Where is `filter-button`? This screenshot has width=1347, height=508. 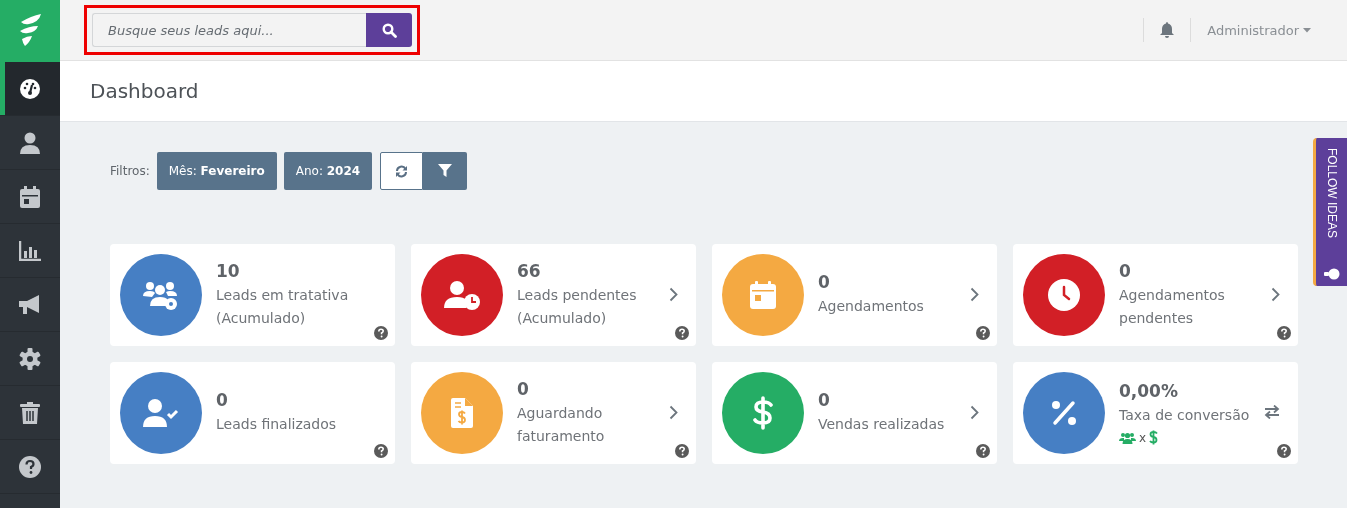
filter-button is located at coordinates (445, 171).